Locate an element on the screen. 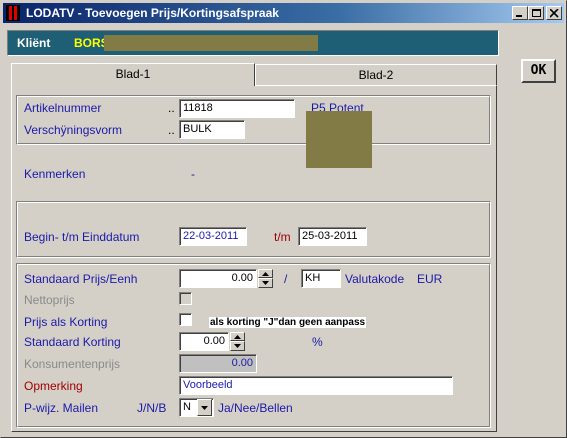 The image size is (567, 438). chevron-down-icon is located at coordinates (204, 408).